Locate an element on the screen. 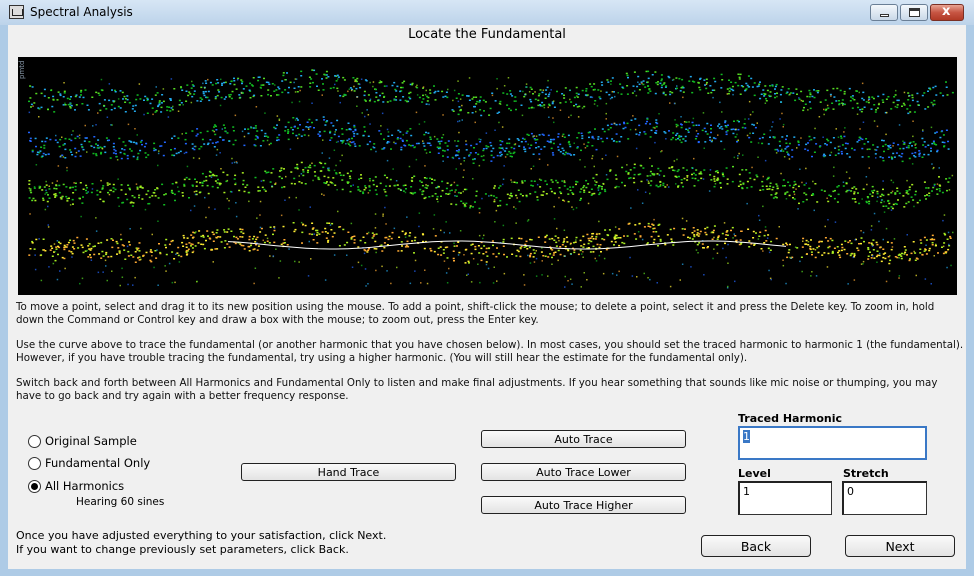  close-icon: x is located at coordinates (946, 11).